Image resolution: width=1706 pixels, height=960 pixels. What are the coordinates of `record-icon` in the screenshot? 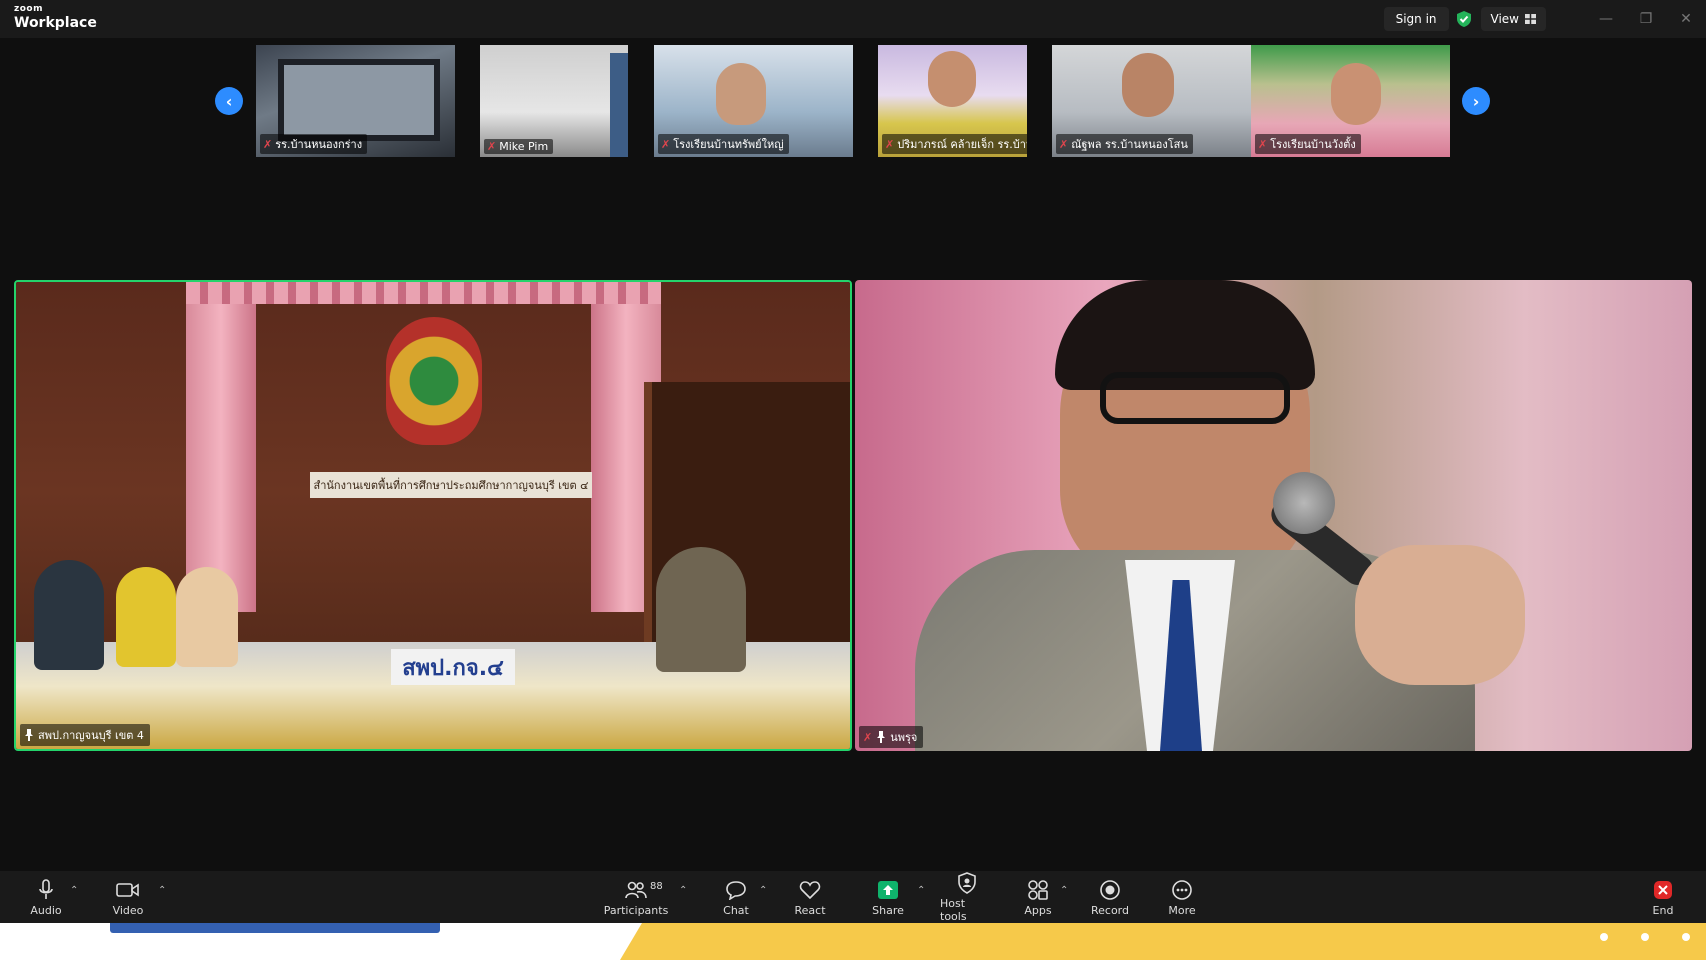 It's located at (1110, 889).